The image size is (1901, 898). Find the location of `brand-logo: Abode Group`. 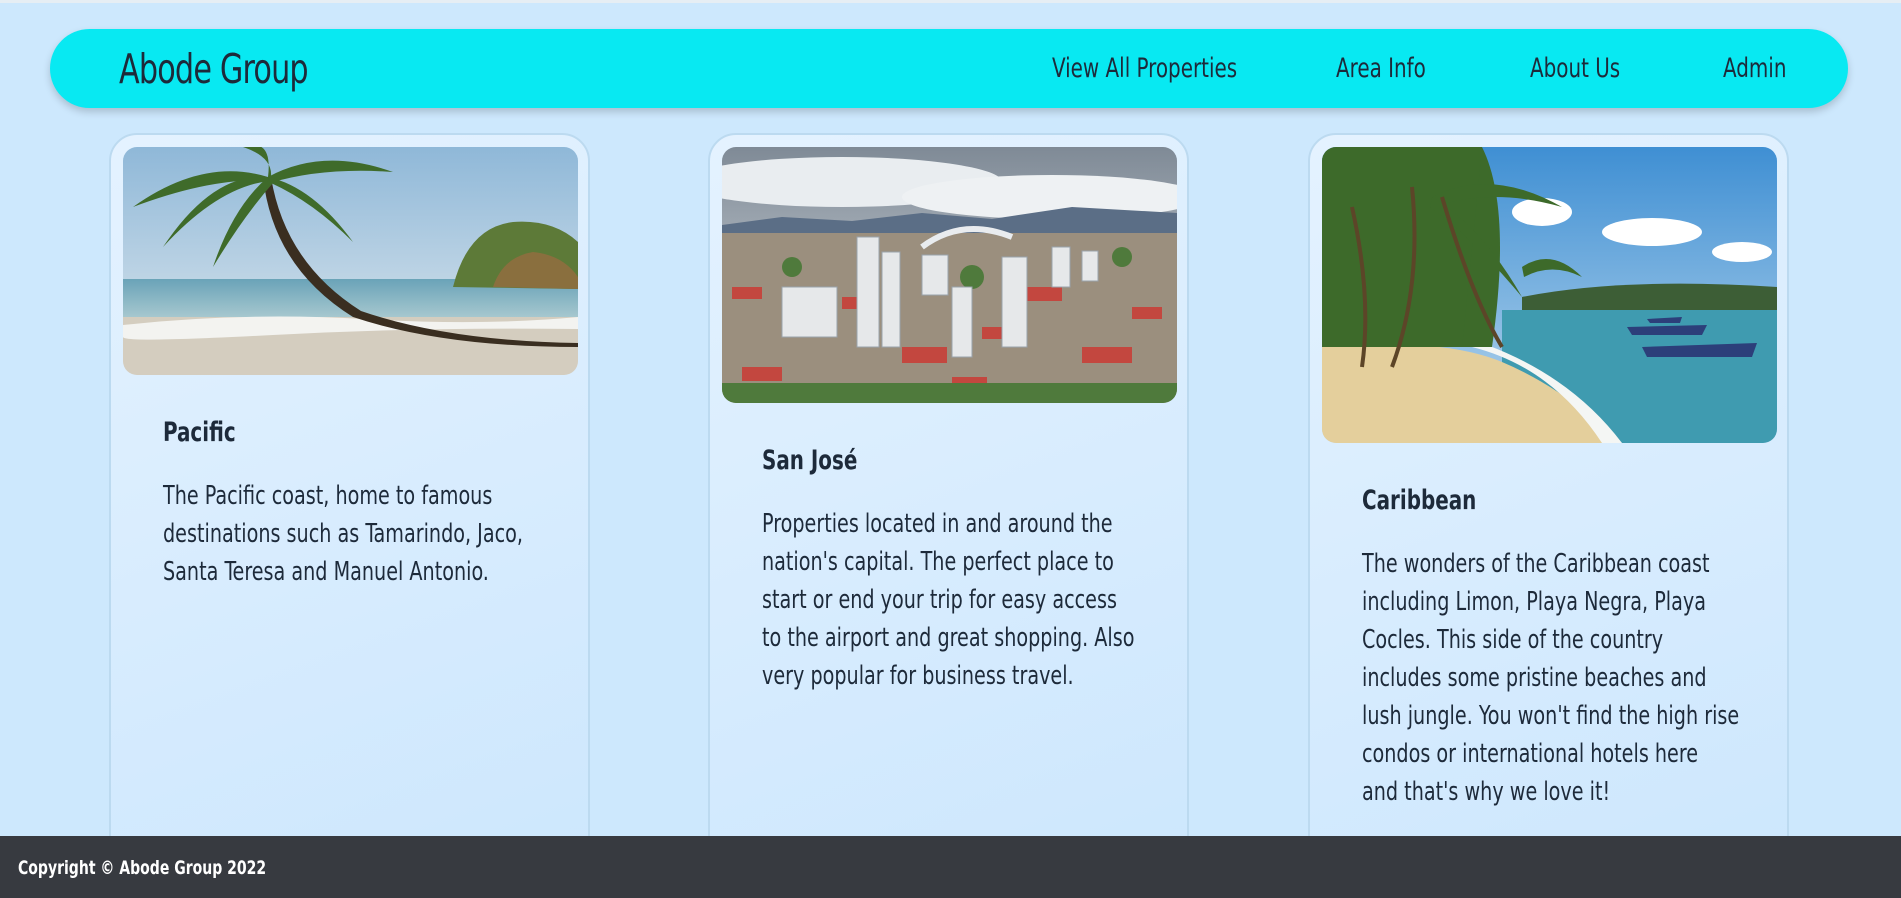

brand-logo: Abode Group is located at coordinates (214, 69).